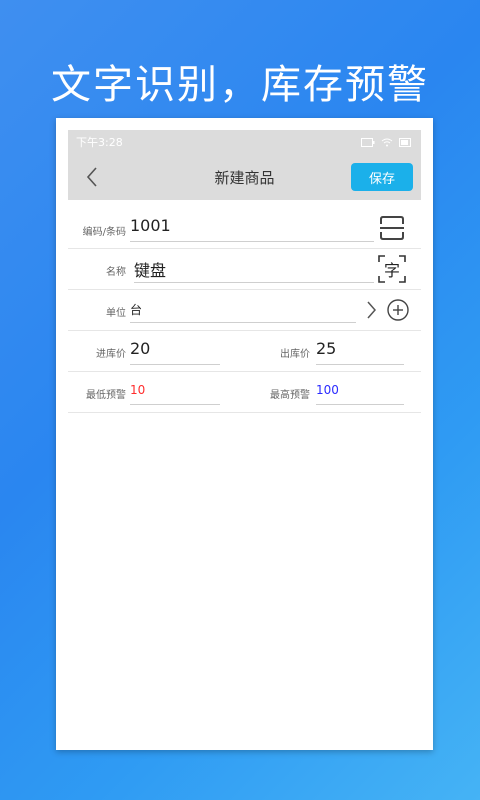 Image resolution: width=480 pixels, height=800 pixels. I want to click on in-price-field: 20, so click(175, 352).